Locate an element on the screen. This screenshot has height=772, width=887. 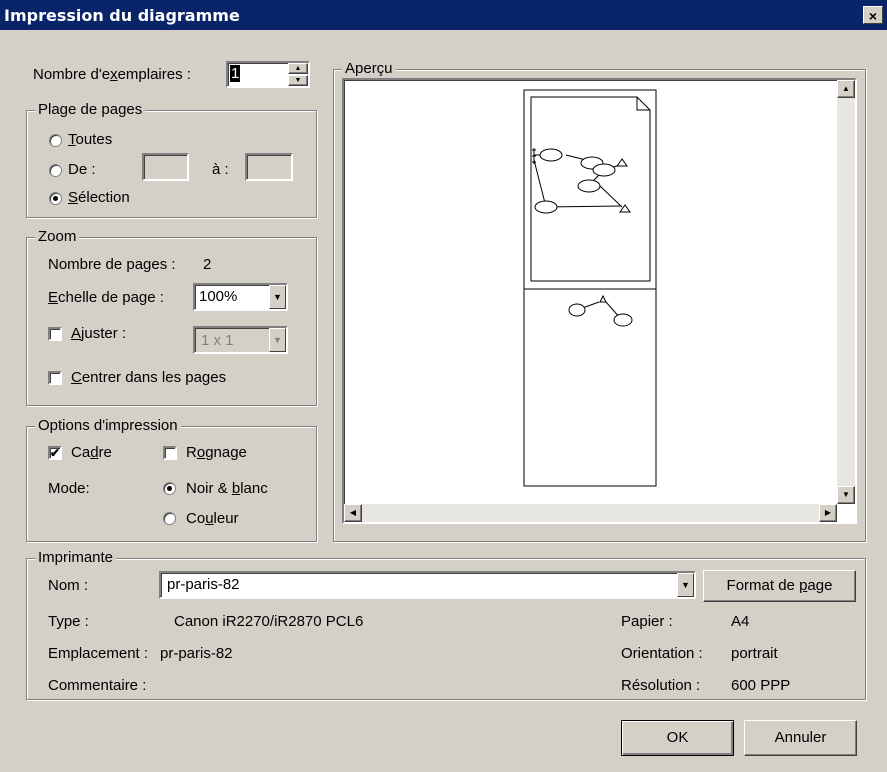
color-label: Couleur is located at coordinates (212, 518).